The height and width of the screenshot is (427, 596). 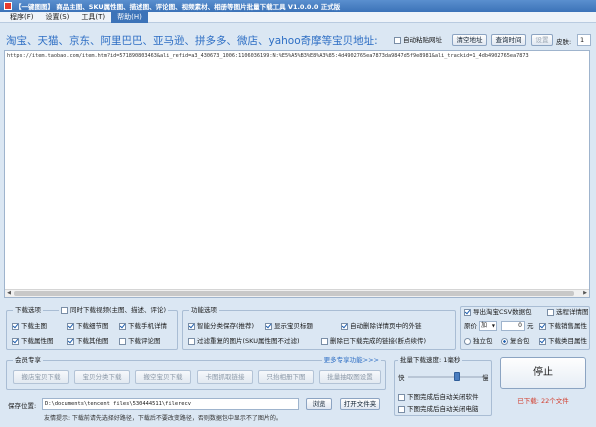 I want to click on option-close-computer: 下图完成后自动关闭电脑, so click(x=438, y=409).